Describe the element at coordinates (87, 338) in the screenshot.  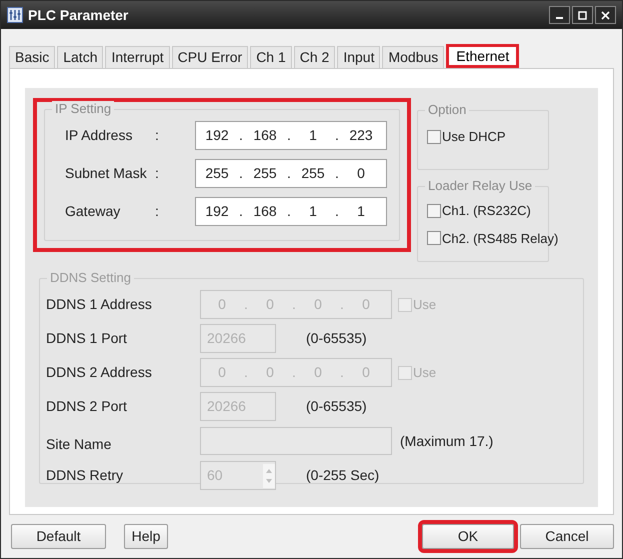
I see `field-label: DDNS 1 Port` at that location.